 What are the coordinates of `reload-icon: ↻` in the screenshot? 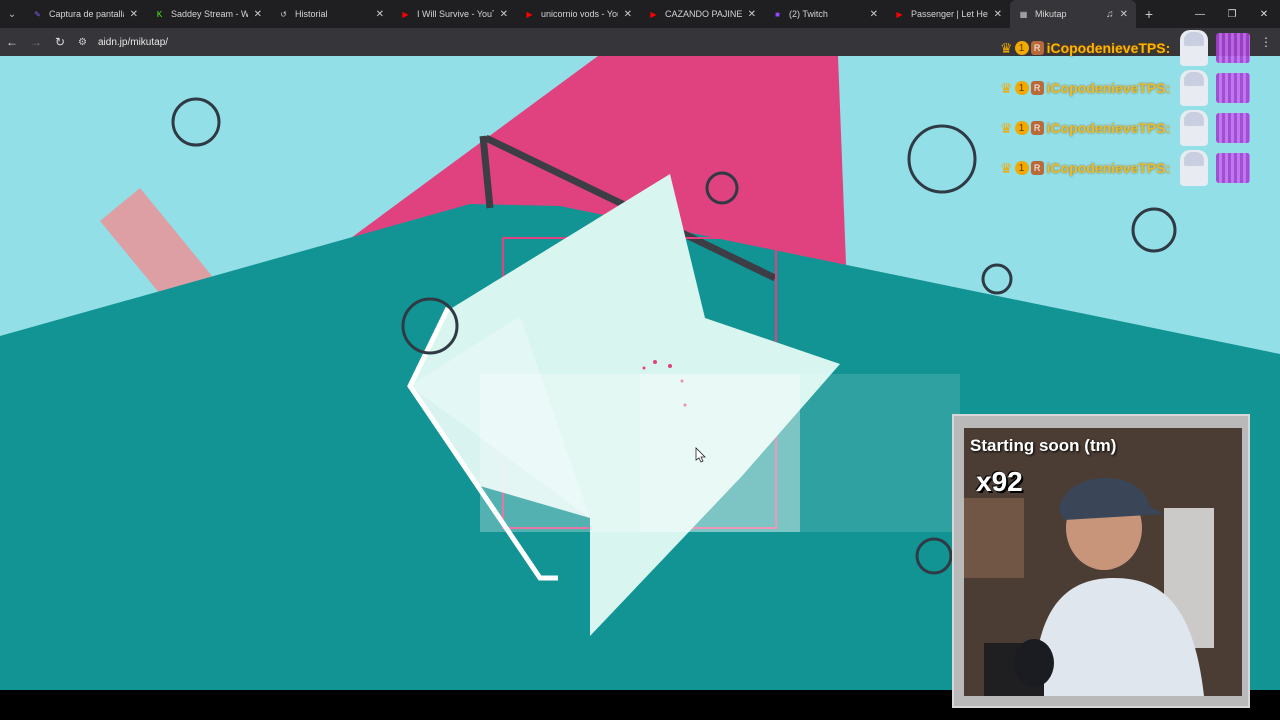 It's located at (60, 42).